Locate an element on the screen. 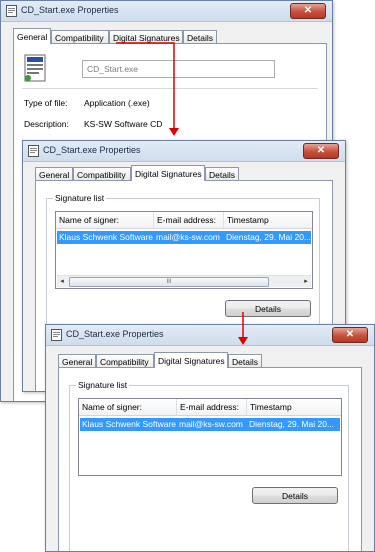 The height and width of the screenshot is (552, 375). type-of-file-value: Application (.exe) is located at coordinates (117, 103).